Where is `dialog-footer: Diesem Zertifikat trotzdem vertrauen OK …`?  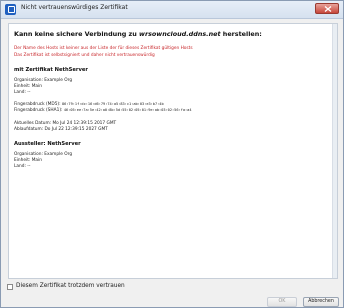
dialog-footer: Diesem Zertifikat trotzdem vertrauen OK … is located at coordinates (172, 294).